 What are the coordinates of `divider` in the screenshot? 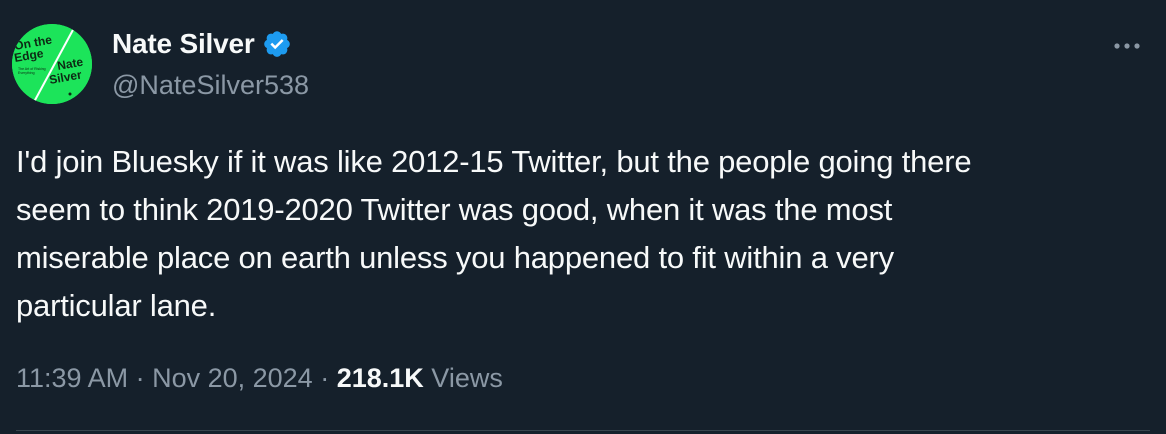 It's located at (583, 430).